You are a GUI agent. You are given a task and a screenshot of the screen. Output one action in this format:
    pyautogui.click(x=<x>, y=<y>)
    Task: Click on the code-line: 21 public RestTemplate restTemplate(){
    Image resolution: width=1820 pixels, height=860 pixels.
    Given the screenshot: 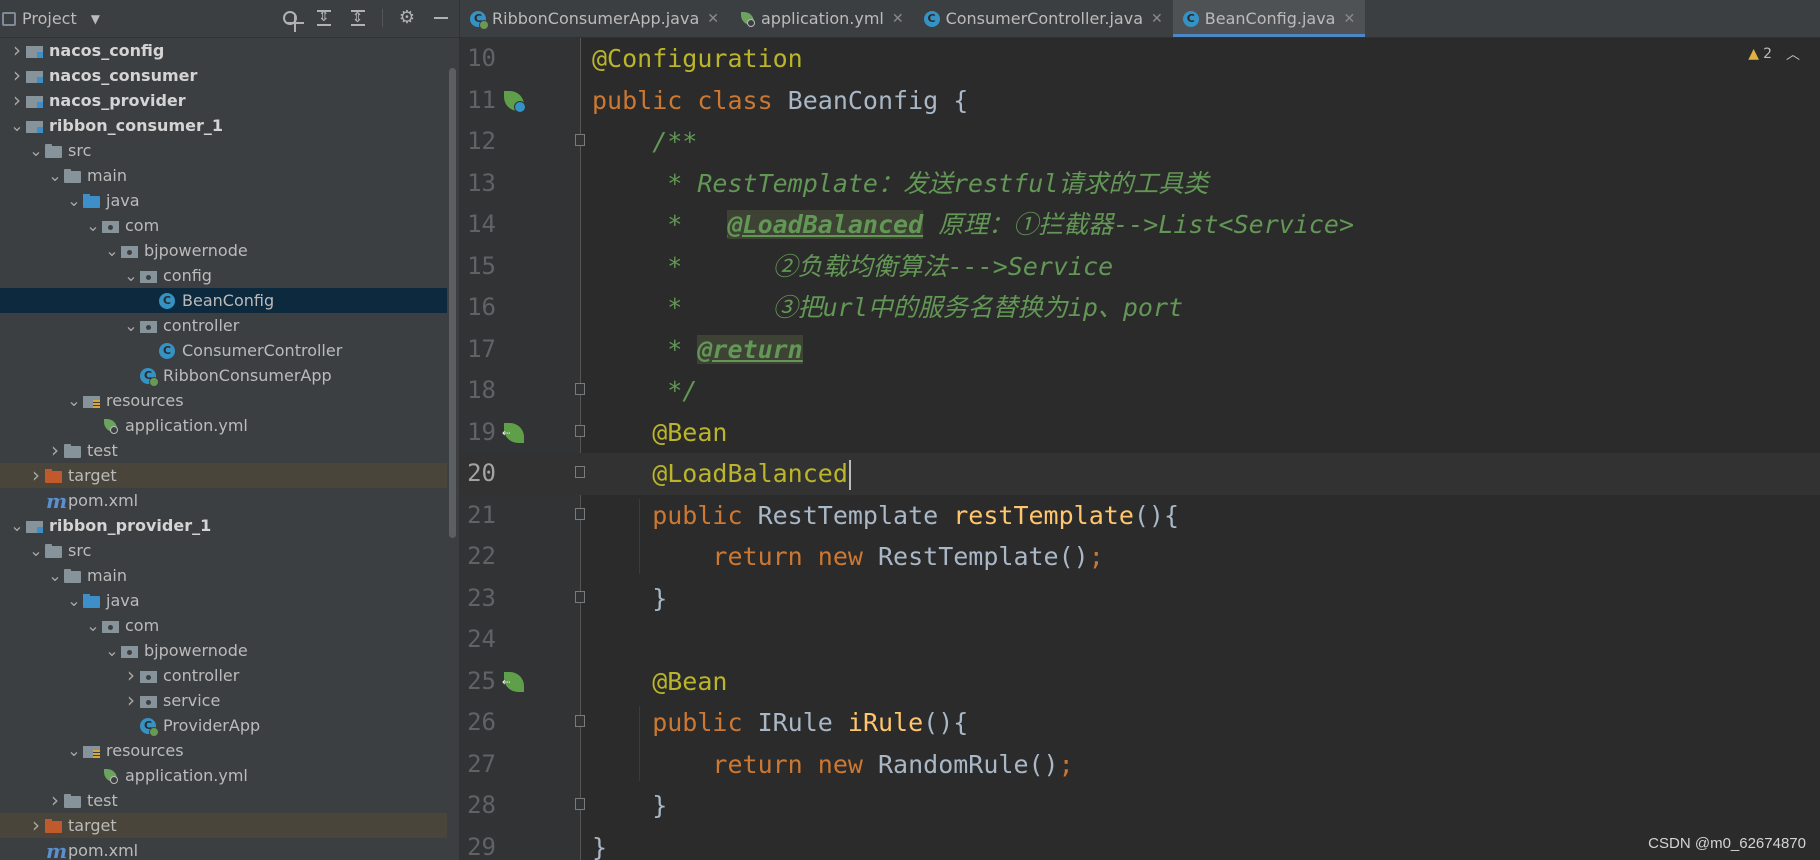 What is the action you would take?
    pyautogui.click(x=1140, y=516)
    